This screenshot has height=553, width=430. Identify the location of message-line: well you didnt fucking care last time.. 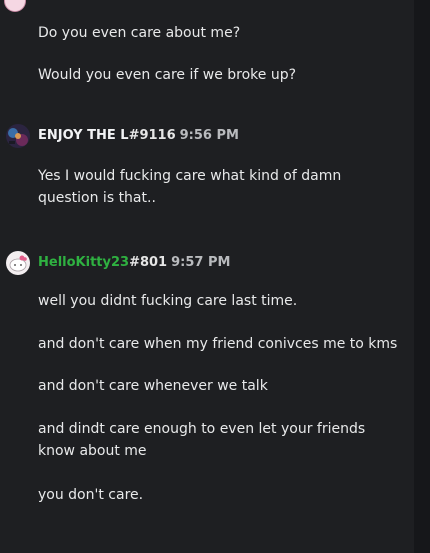
(168, 301).